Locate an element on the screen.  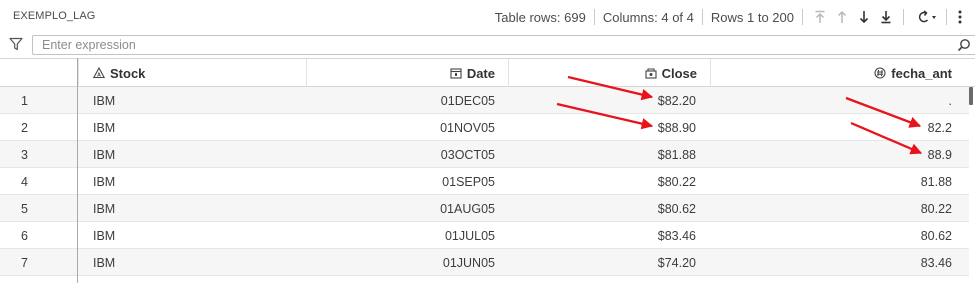
cell-date: 01JUL05 is located at coordinates (469, 235).